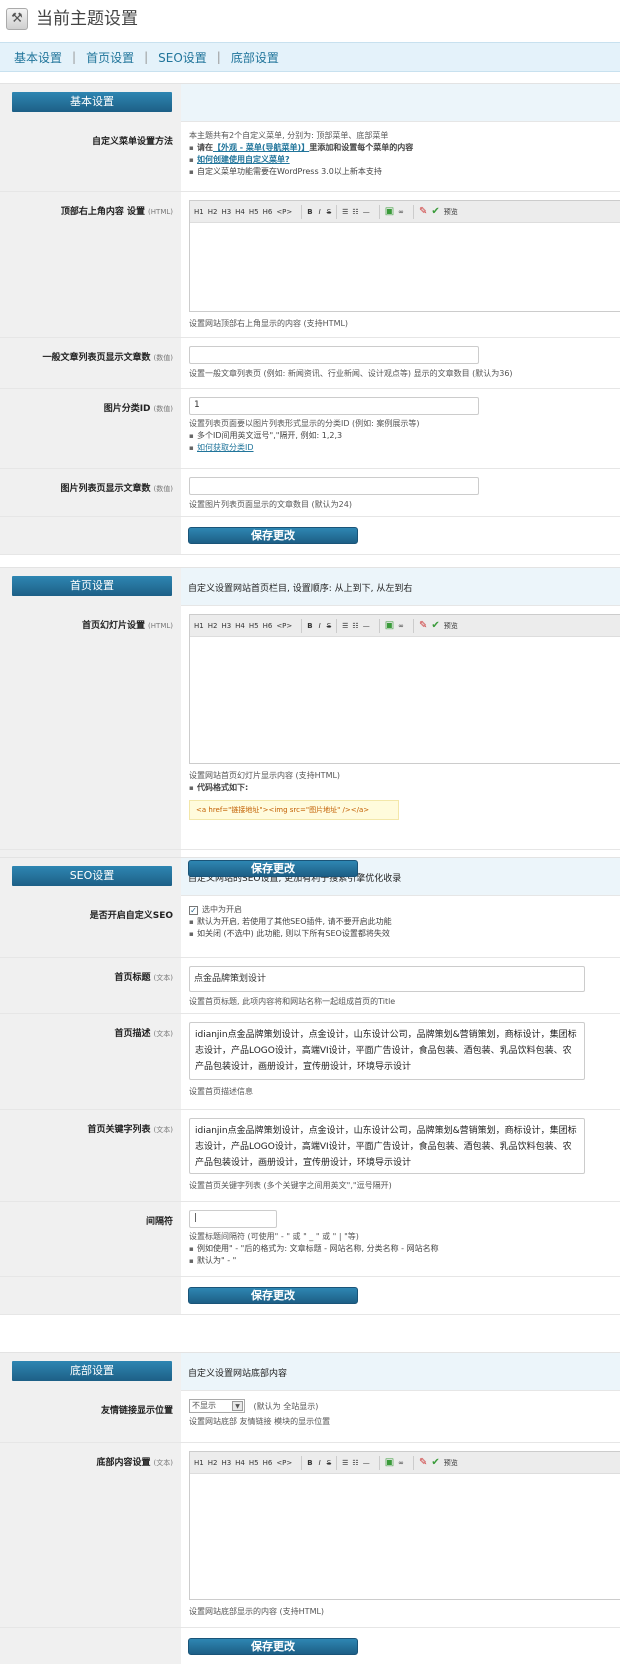  Describe the element at coordinates (261, 147) in the screenshot. I see `appearance-menu-link: 【外观 - 菜单(导航菜单)】` at that location.